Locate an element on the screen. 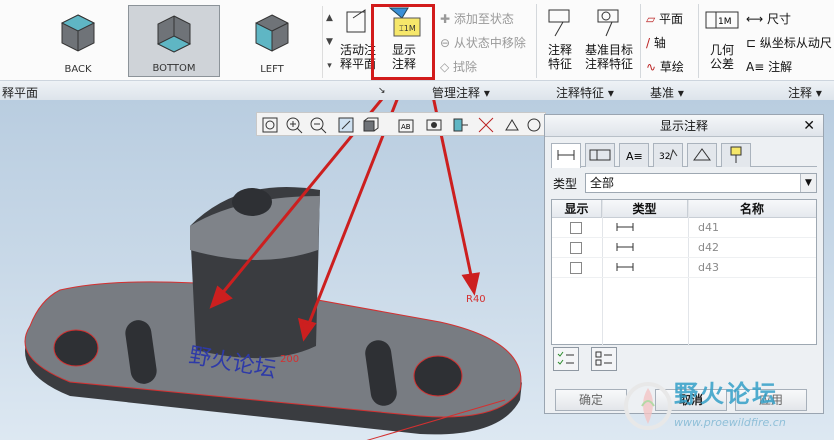 The image size is (834, 440). ok-button: 确定 is located at coordinates (591, 400).